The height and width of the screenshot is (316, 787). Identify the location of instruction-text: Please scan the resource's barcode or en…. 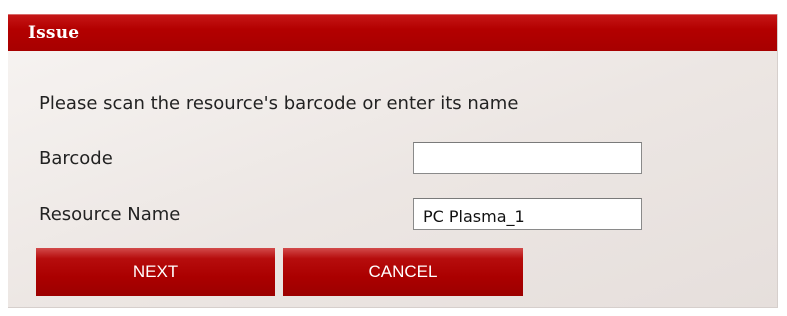
(279, 103).